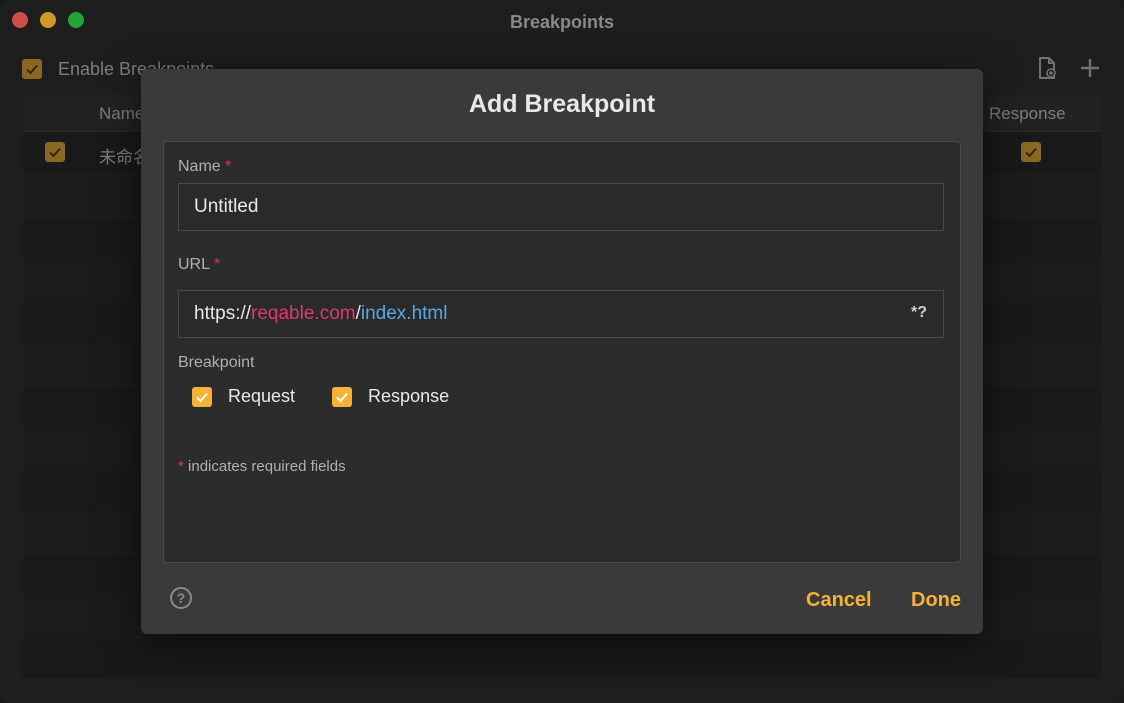  Describe the element at coordinates (199, 166) in the screenshot. I see `name-label-text: Name` at that location.